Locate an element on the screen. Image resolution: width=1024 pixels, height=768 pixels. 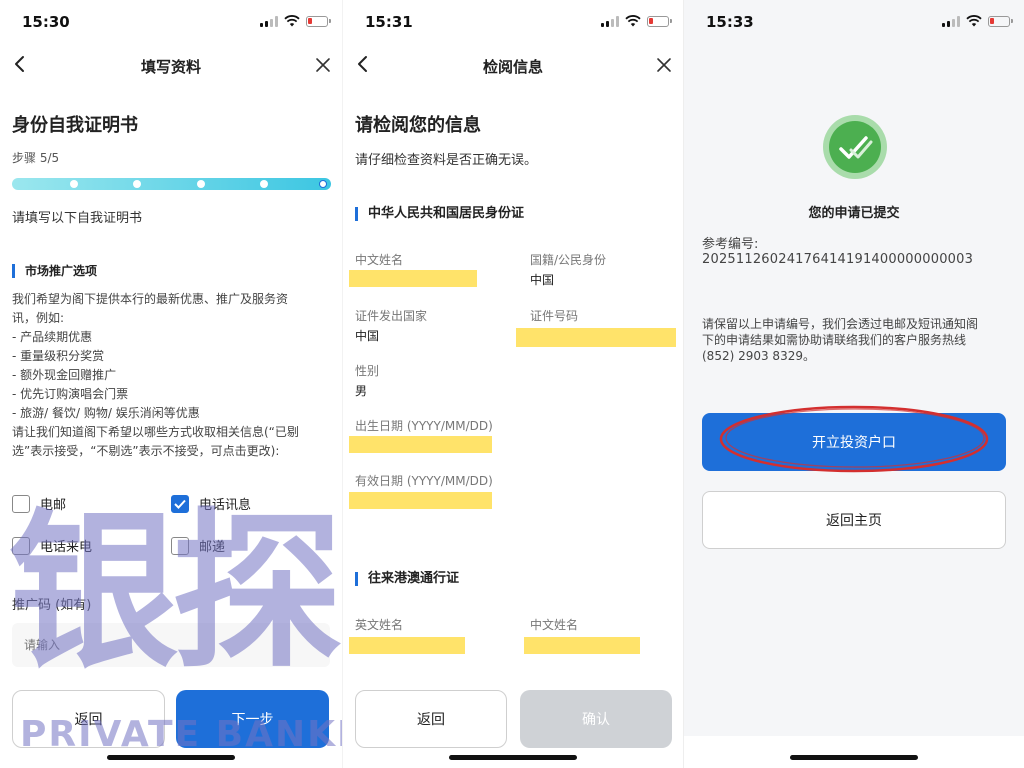
field-label-dob: 出生日期 (YYYY/MM/DD) is located at coordinates (424, 426).